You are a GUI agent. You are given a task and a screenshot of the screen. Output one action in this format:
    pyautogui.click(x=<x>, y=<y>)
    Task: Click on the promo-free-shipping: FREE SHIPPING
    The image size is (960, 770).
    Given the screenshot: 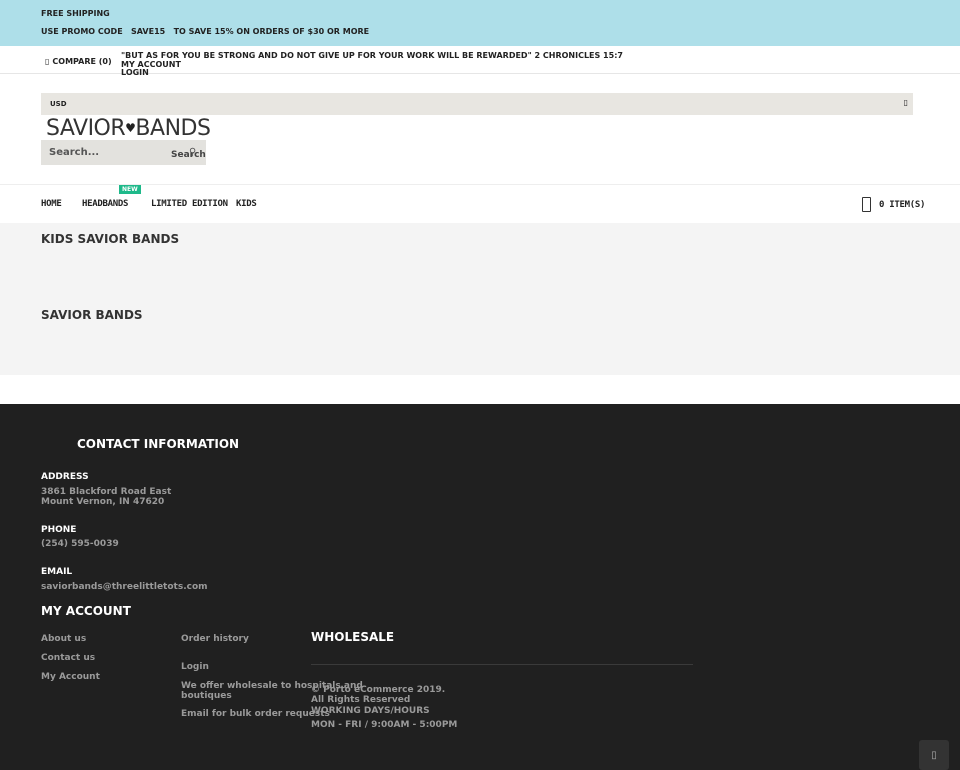 What is the action you would take?
    pyautogui.click(x=75, y=13)
    